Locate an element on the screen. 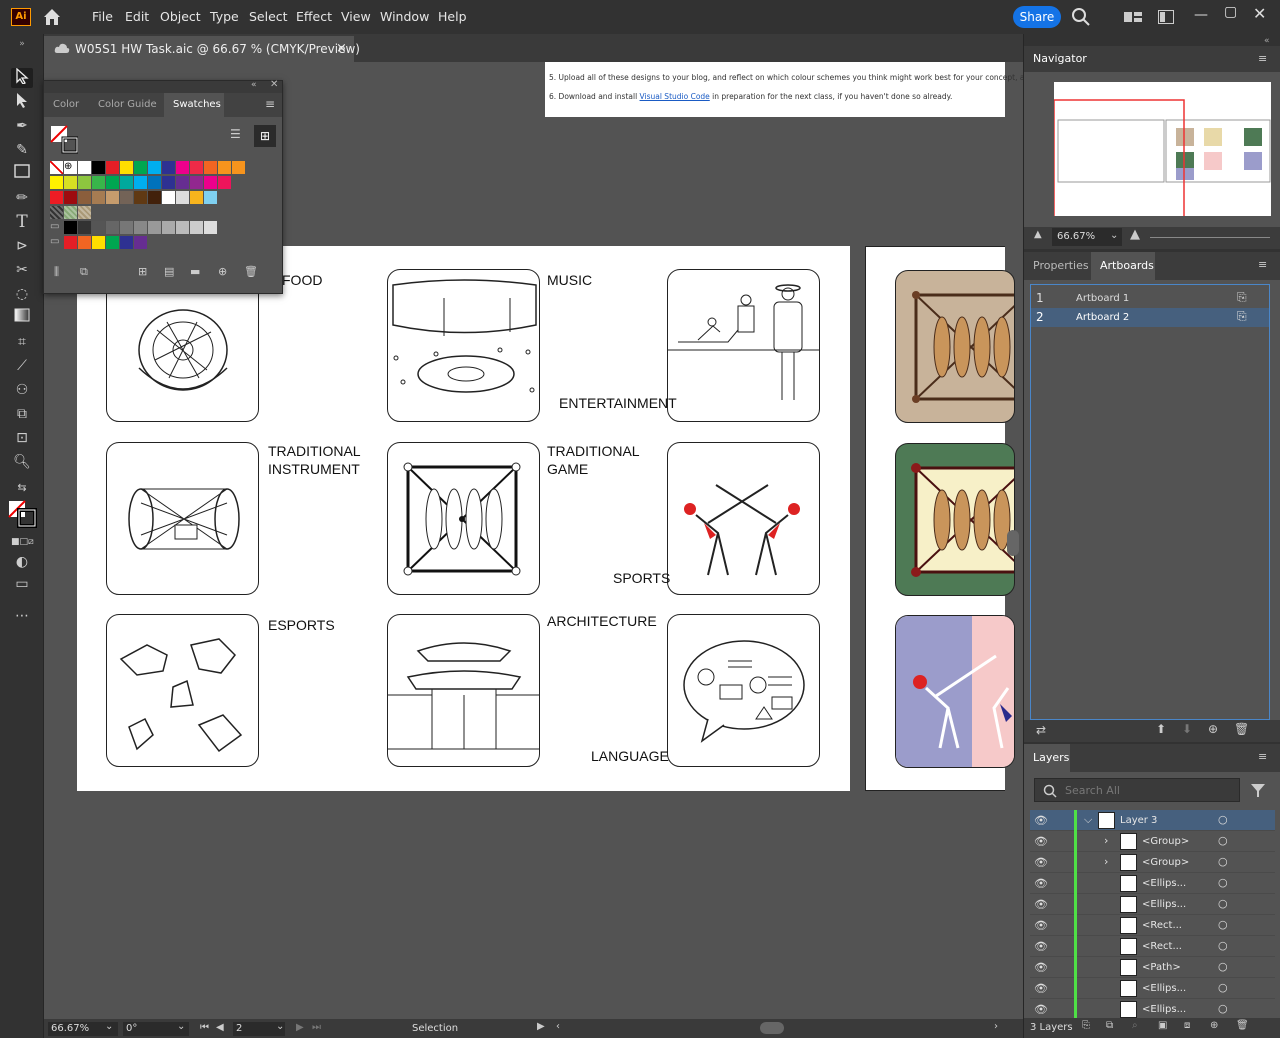 The height and width of the screenshot is (1038, 1280). pencil-tool-icon: ✏ is located at coordinates (22, 198).